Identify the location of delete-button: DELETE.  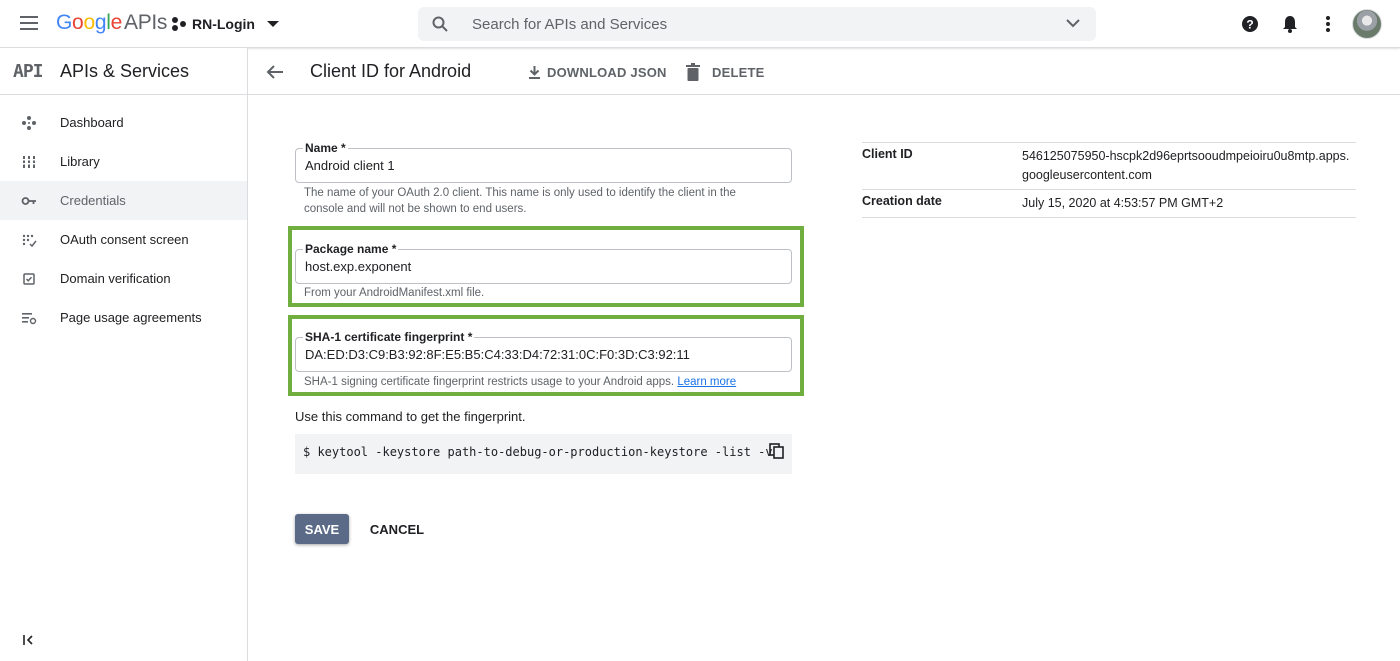
(725, 72).